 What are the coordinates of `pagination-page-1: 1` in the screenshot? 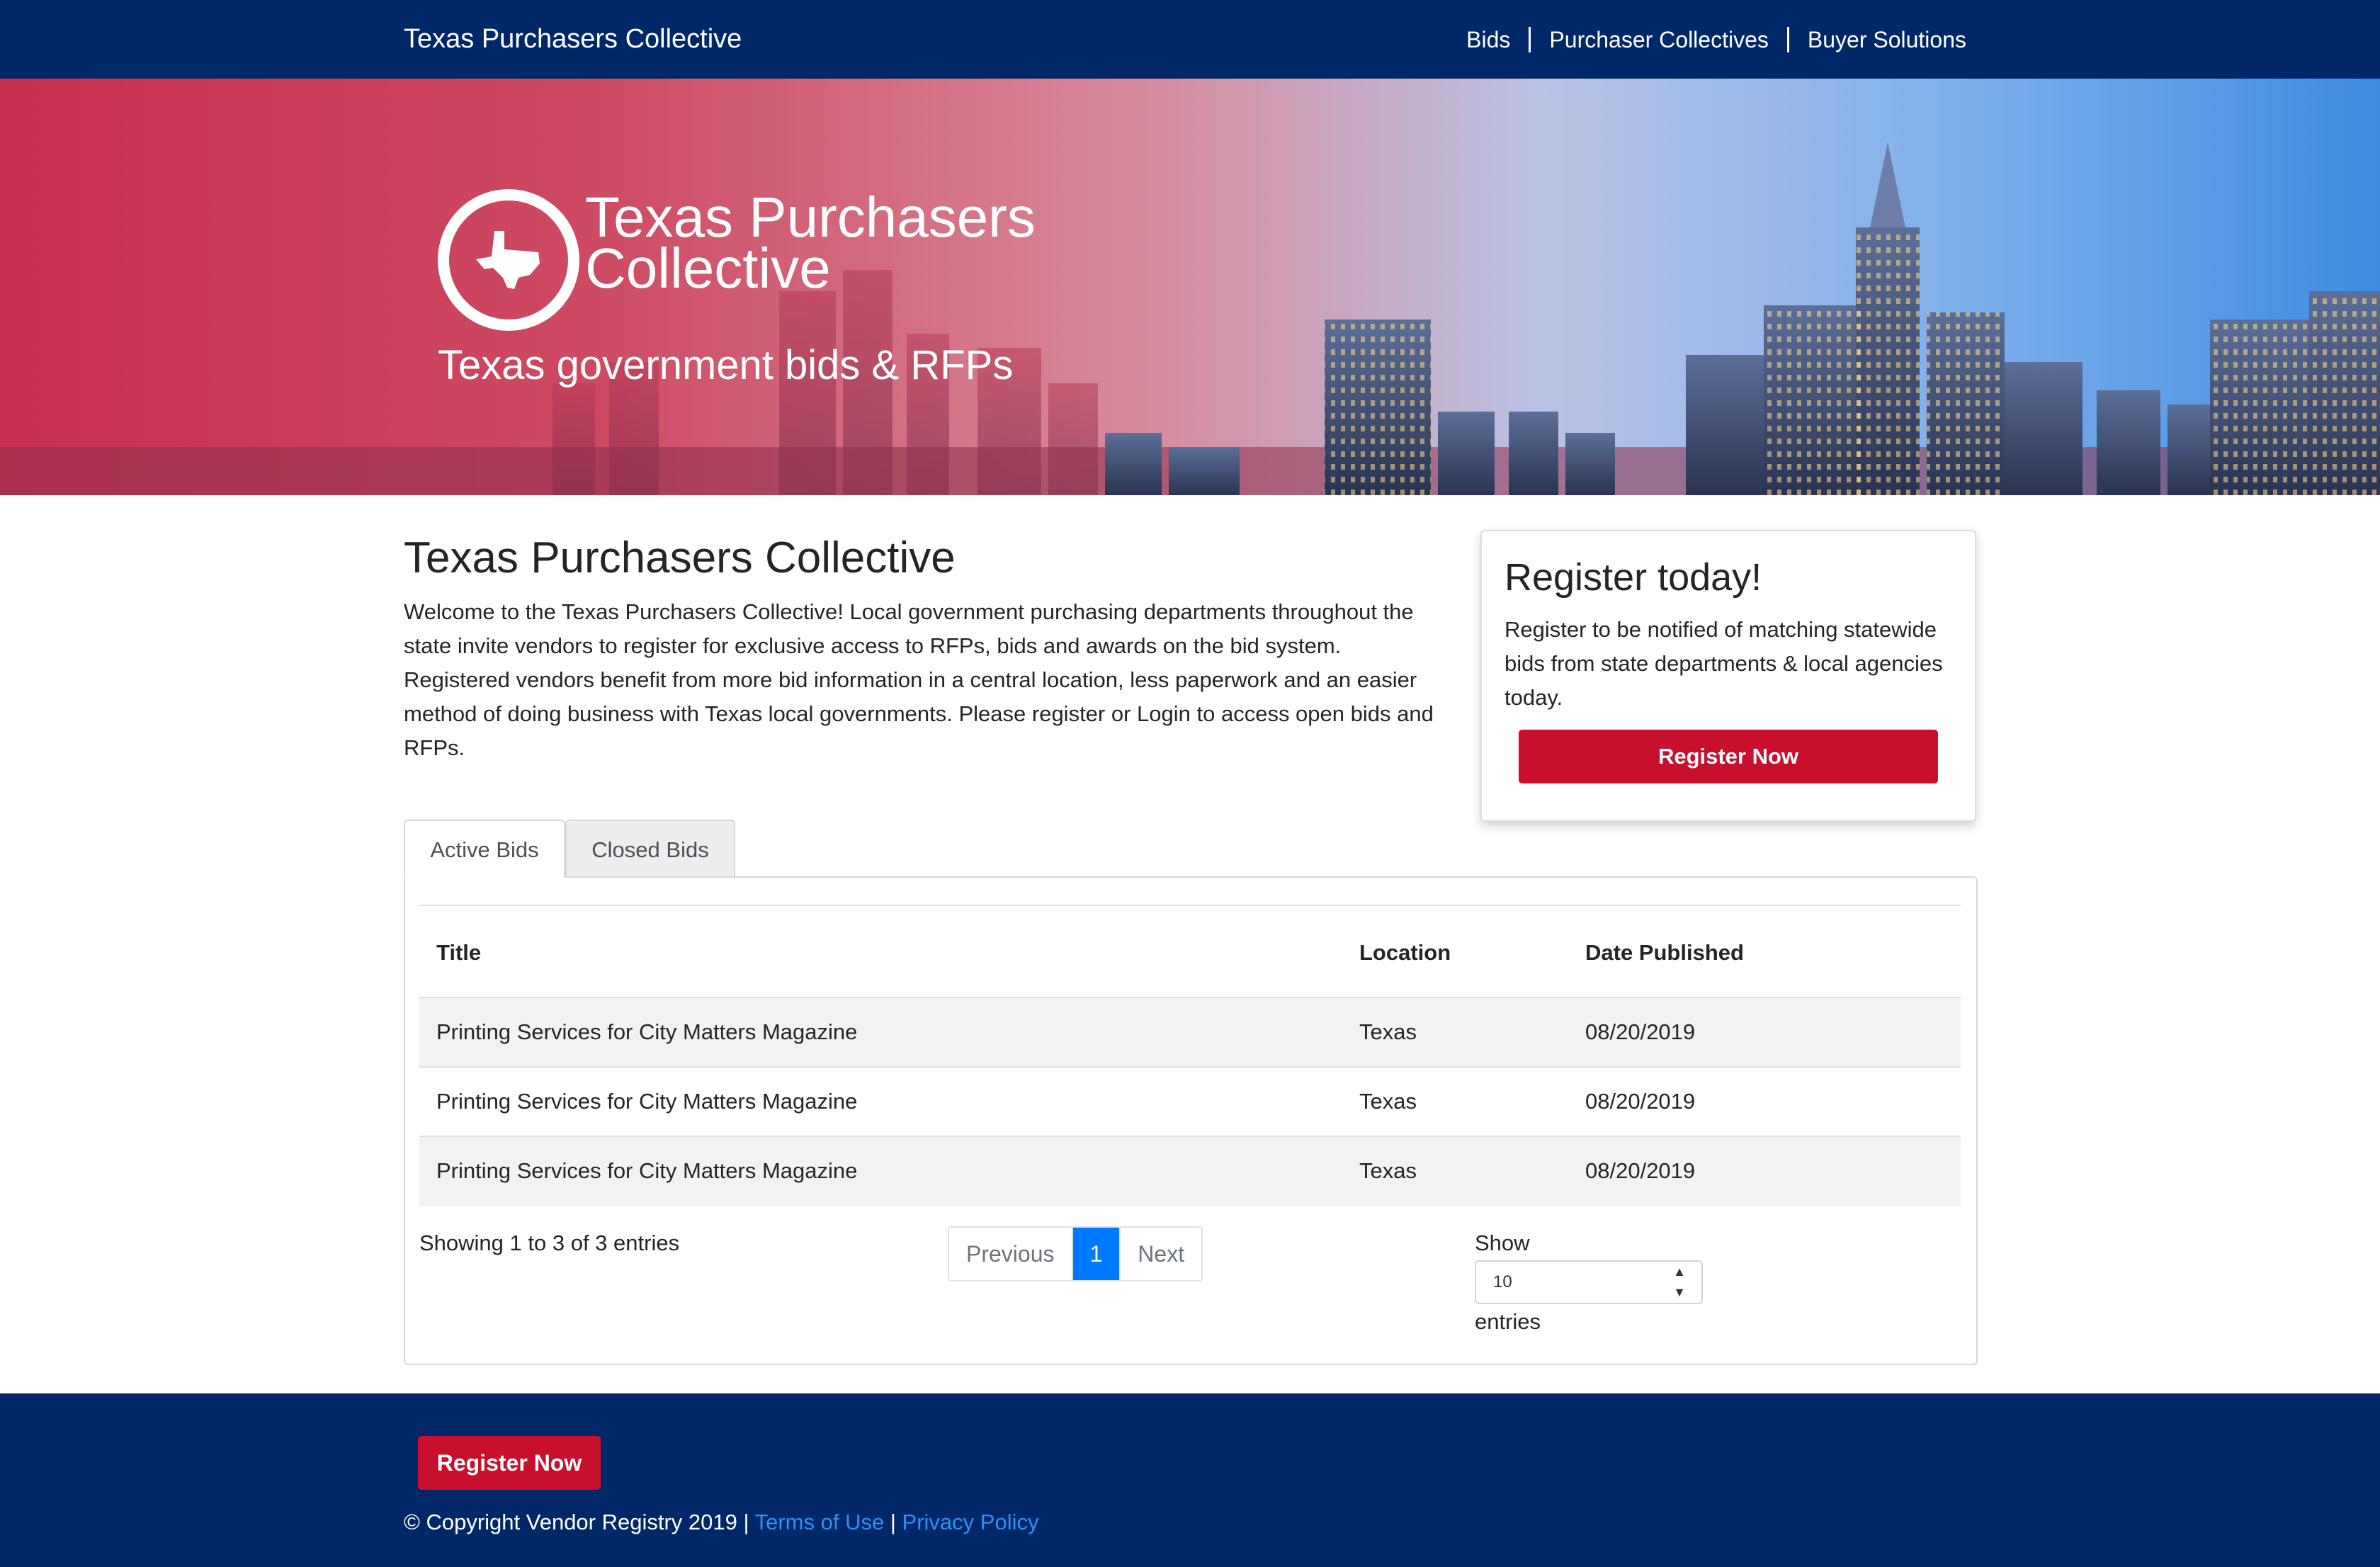 It's located at (1096, 1254).